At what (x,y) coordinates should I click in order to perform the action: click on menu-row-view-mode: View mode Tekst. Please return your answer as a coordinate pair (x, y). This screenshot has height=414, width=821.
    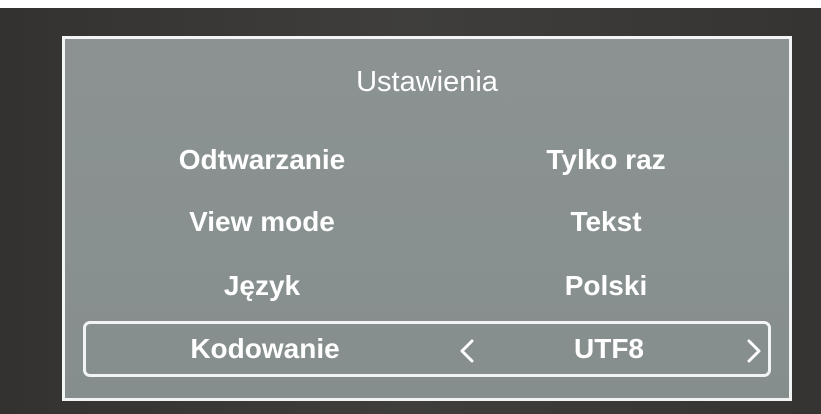
    Looking at the image, I should click on (427, 222).